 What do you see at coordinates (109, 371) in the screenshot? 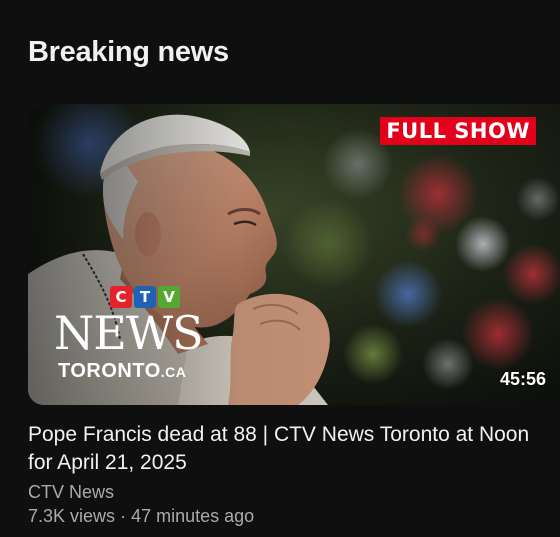
I see `logo-toronto-text: TORONTO` at bounding box center [109, 371].